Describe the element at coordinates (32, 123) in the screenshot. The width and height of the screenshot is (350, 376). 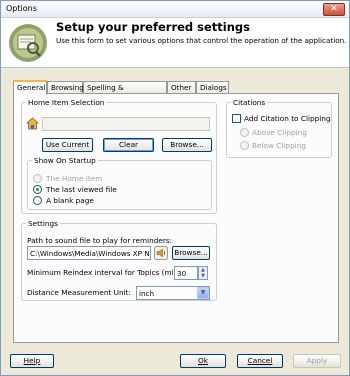
I see `home-icon` at that location.